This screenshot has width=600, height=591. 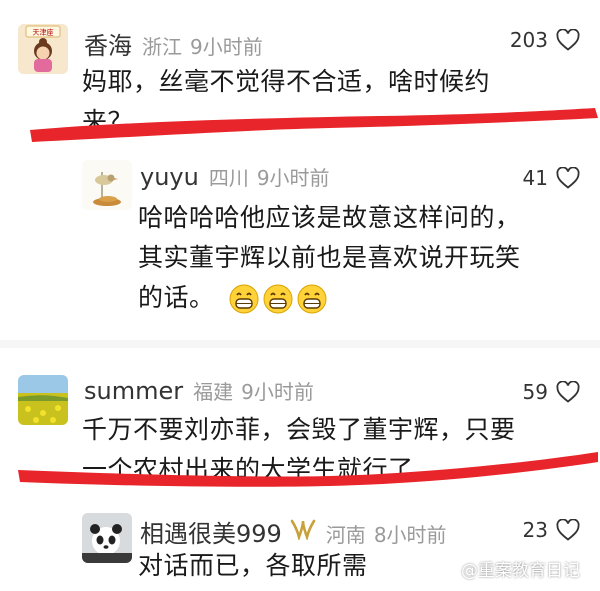 I want to click on like-button: 203, so click(x=545, y=40).